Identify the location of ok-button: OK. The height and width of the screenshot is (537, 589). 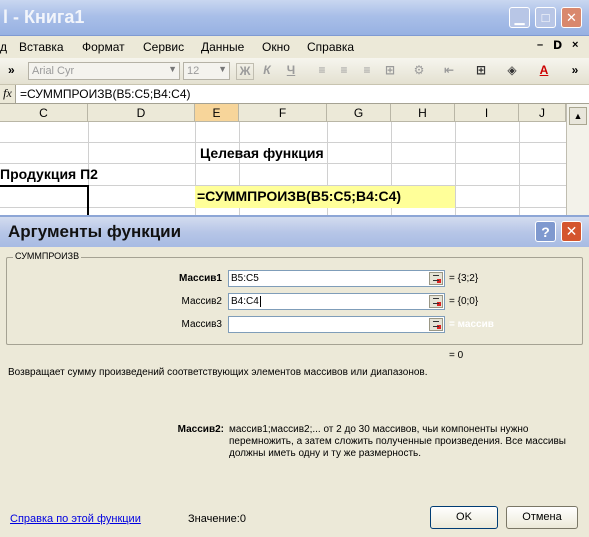
(464, 517).